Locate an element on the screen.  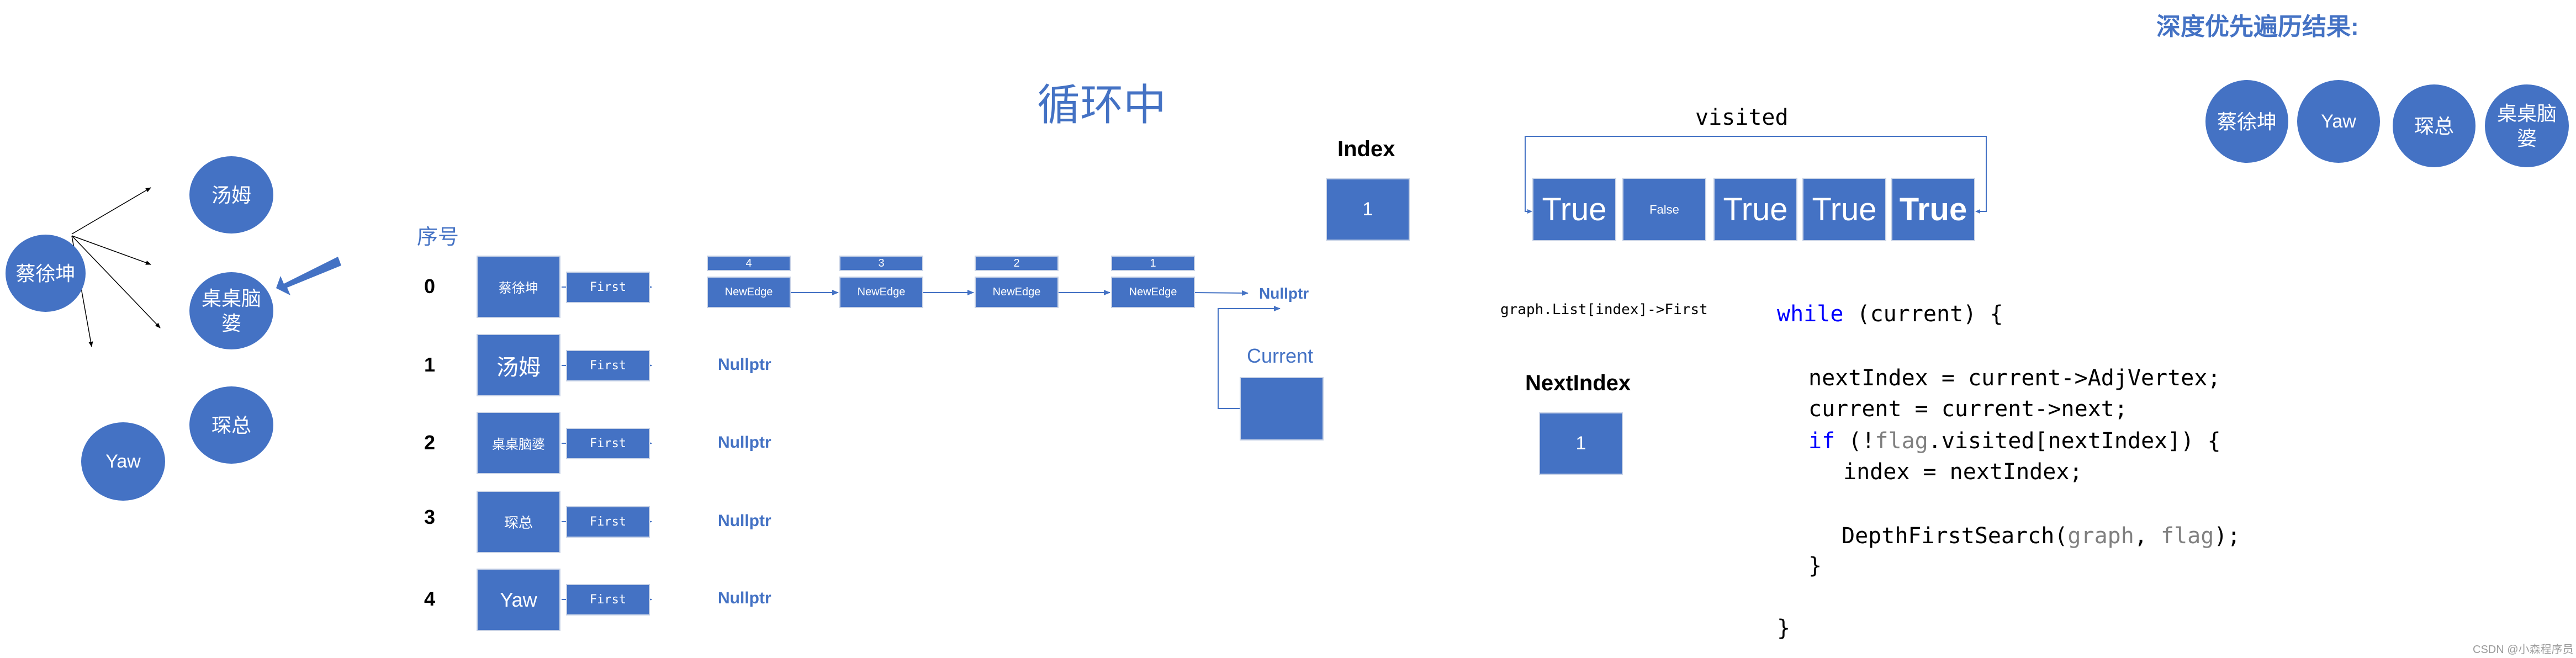
index-value-box: 1 is located at coordinates (1368, 209).